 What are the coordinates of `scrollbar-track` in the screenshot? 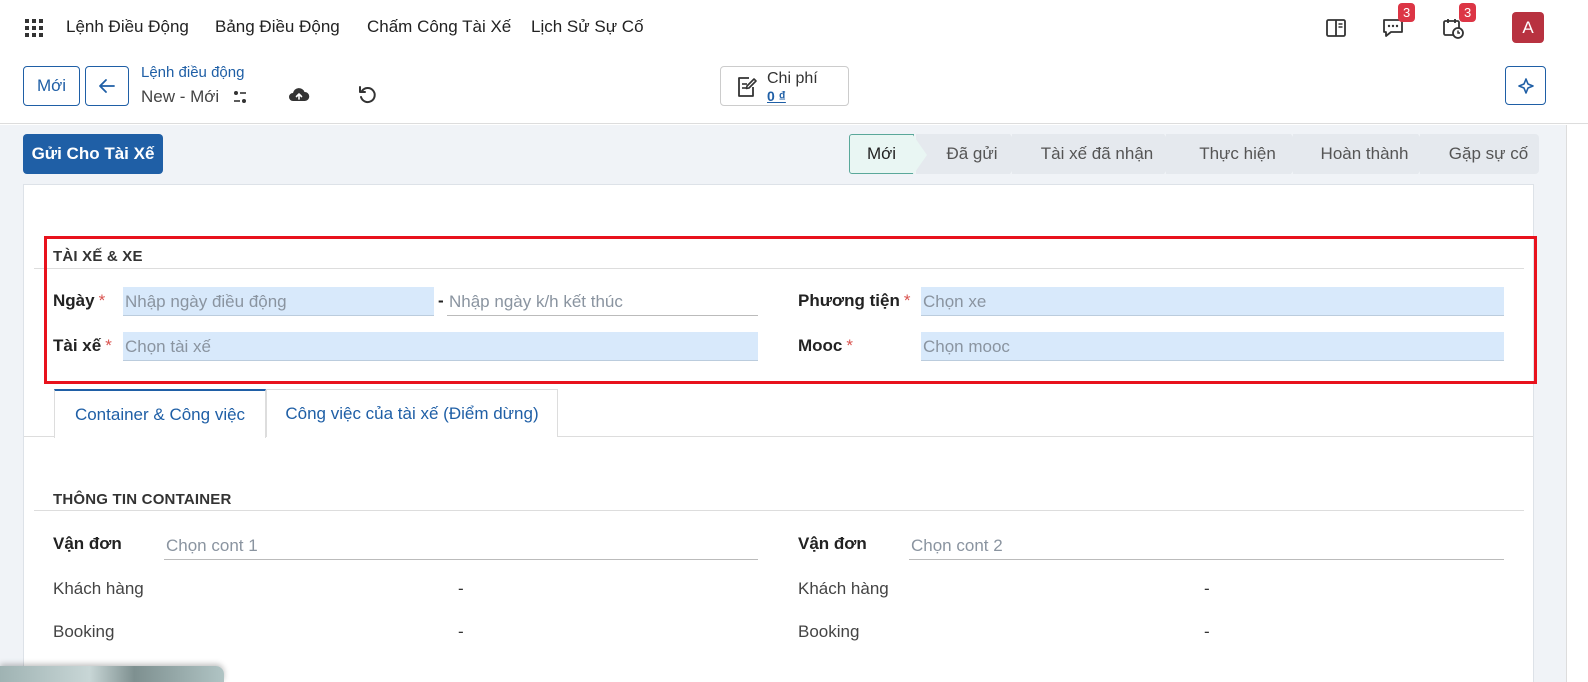 It's located at (1577, 403).